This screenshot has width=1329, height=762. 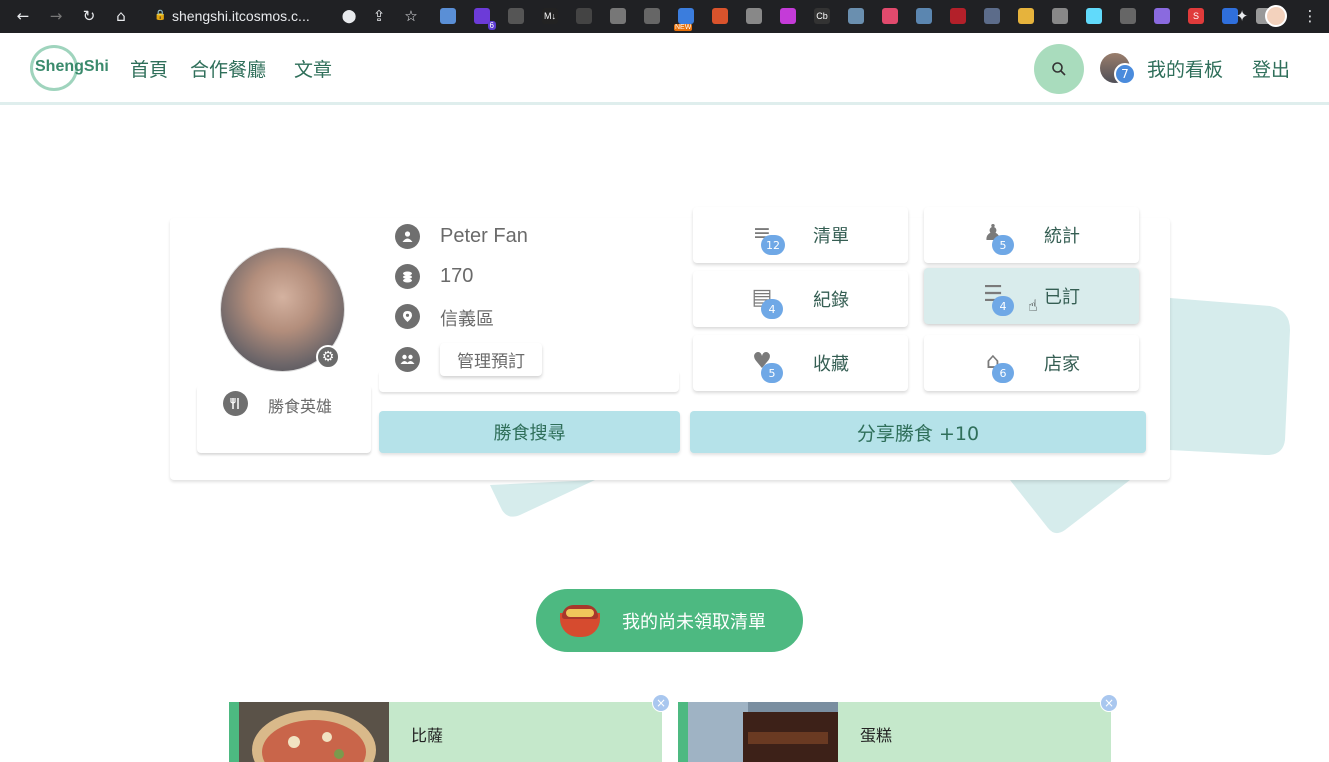 What do you see at coordinates (457, 276) in the screenshot?
I see `points-value: 170` at bounding box center [457, 276].